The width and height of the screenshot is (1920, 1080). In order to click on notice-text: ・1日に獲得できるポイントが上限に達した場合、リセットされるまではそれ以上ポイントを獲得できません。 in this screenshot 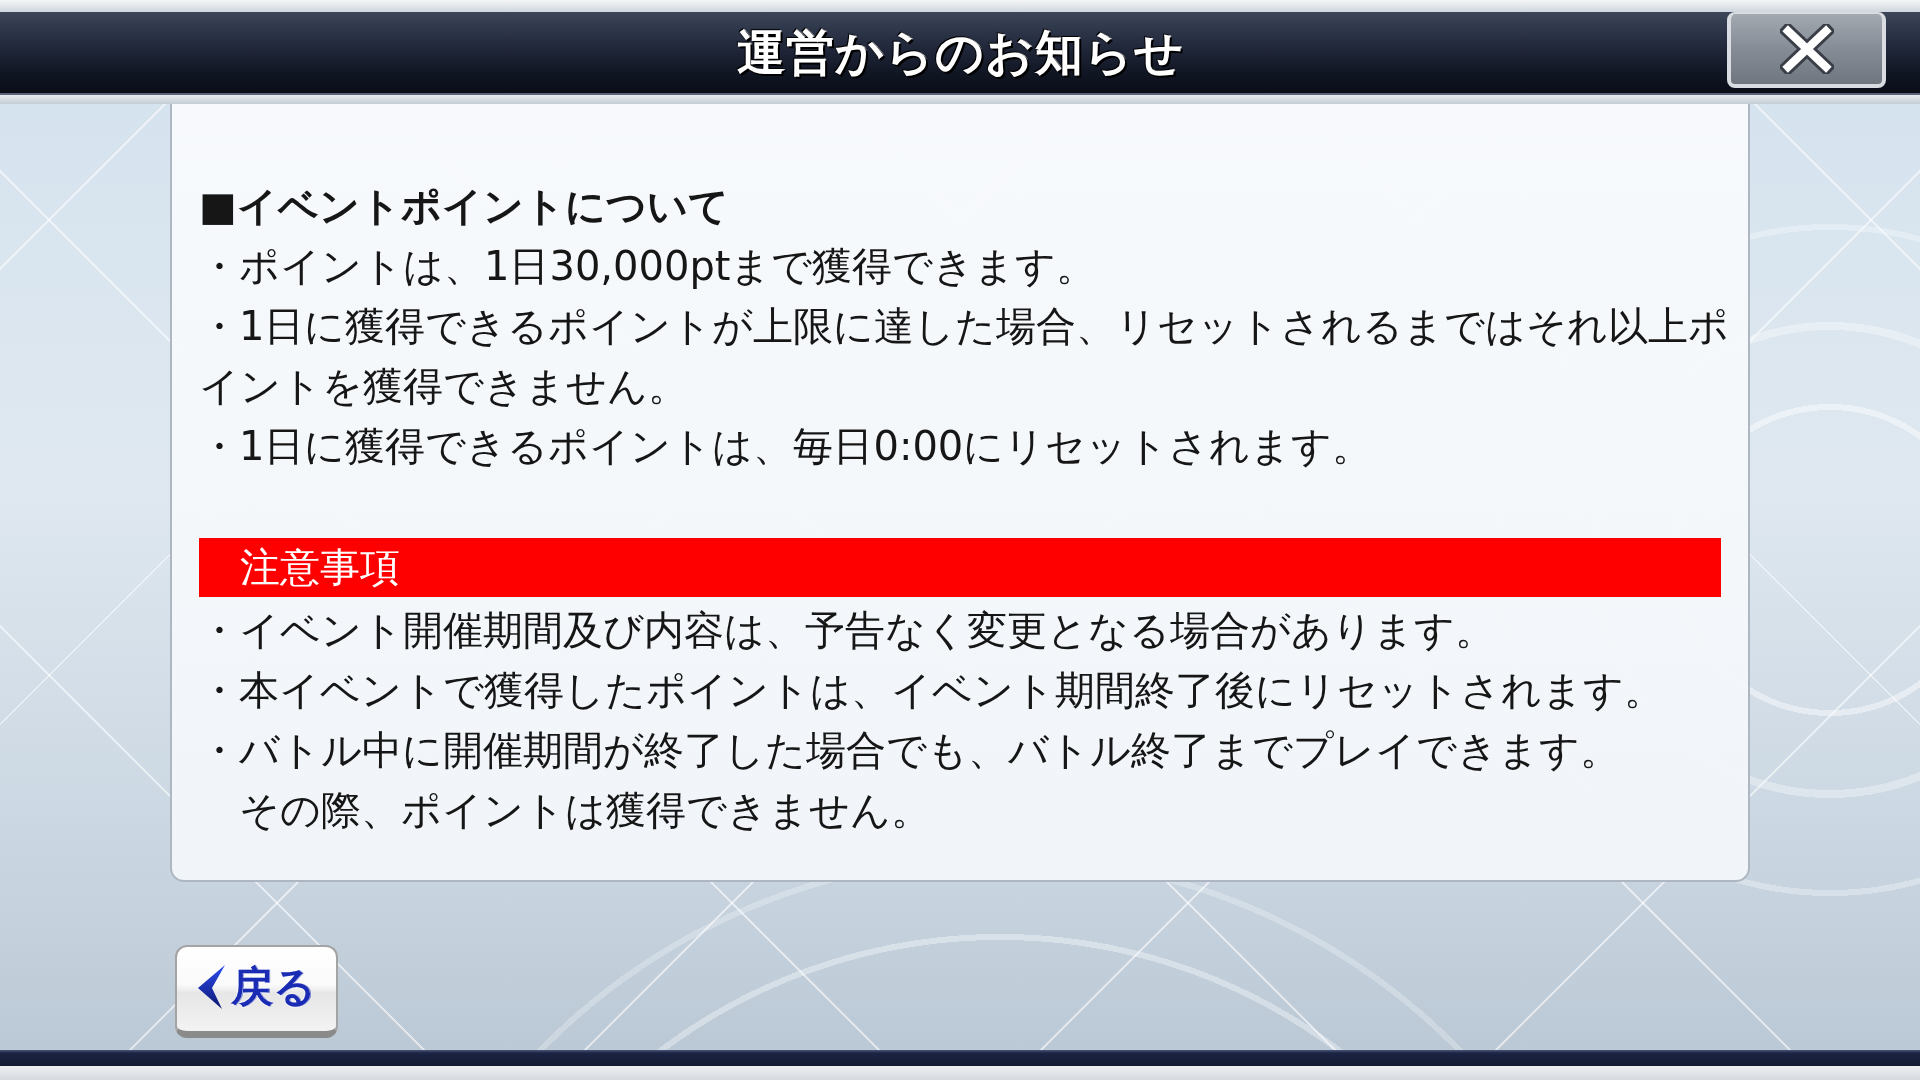, I will do `click(965, 356)`.